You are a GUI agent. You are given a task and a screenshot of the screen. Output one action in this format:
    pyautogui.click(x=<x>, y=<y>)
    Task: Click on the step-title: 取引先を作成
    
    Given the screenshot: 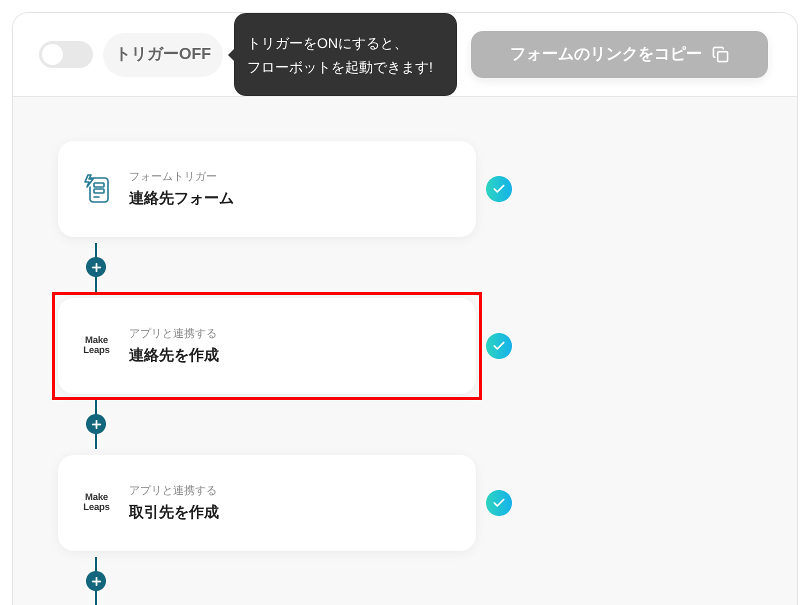 What is the action you would take?
    pyautogui.click(x=174, y=512)
    